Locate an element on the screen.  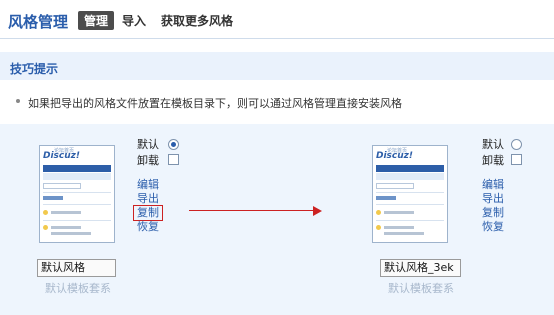
style-thumbnail-default: 论坛首页 Discuz! is located at coordinates (77, 194).